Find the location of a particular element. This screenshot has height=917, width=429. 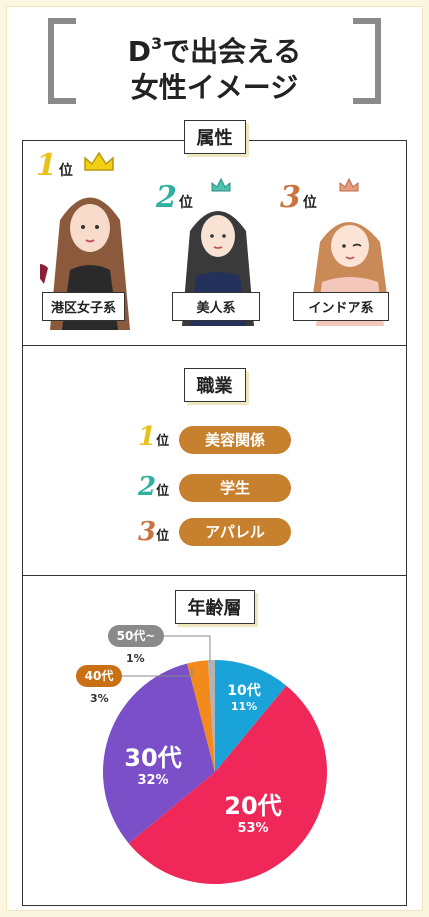

pie-pct-30s: 32% is located at coordinates (153, 780).